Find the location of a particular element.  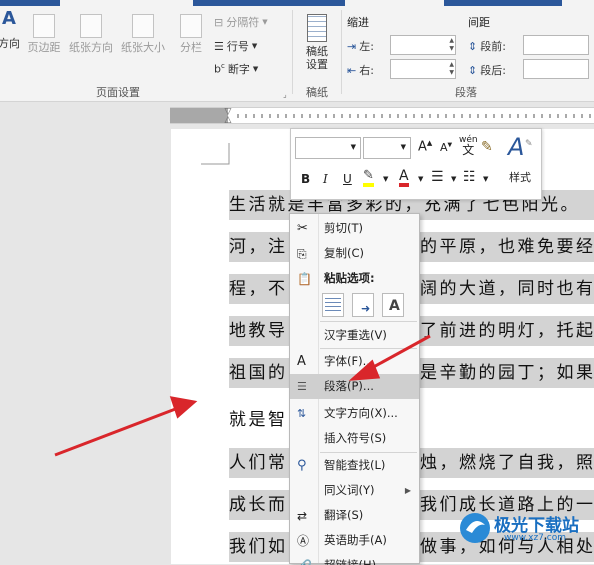

text-only-glyph: A is located at coordinates (394, 306).